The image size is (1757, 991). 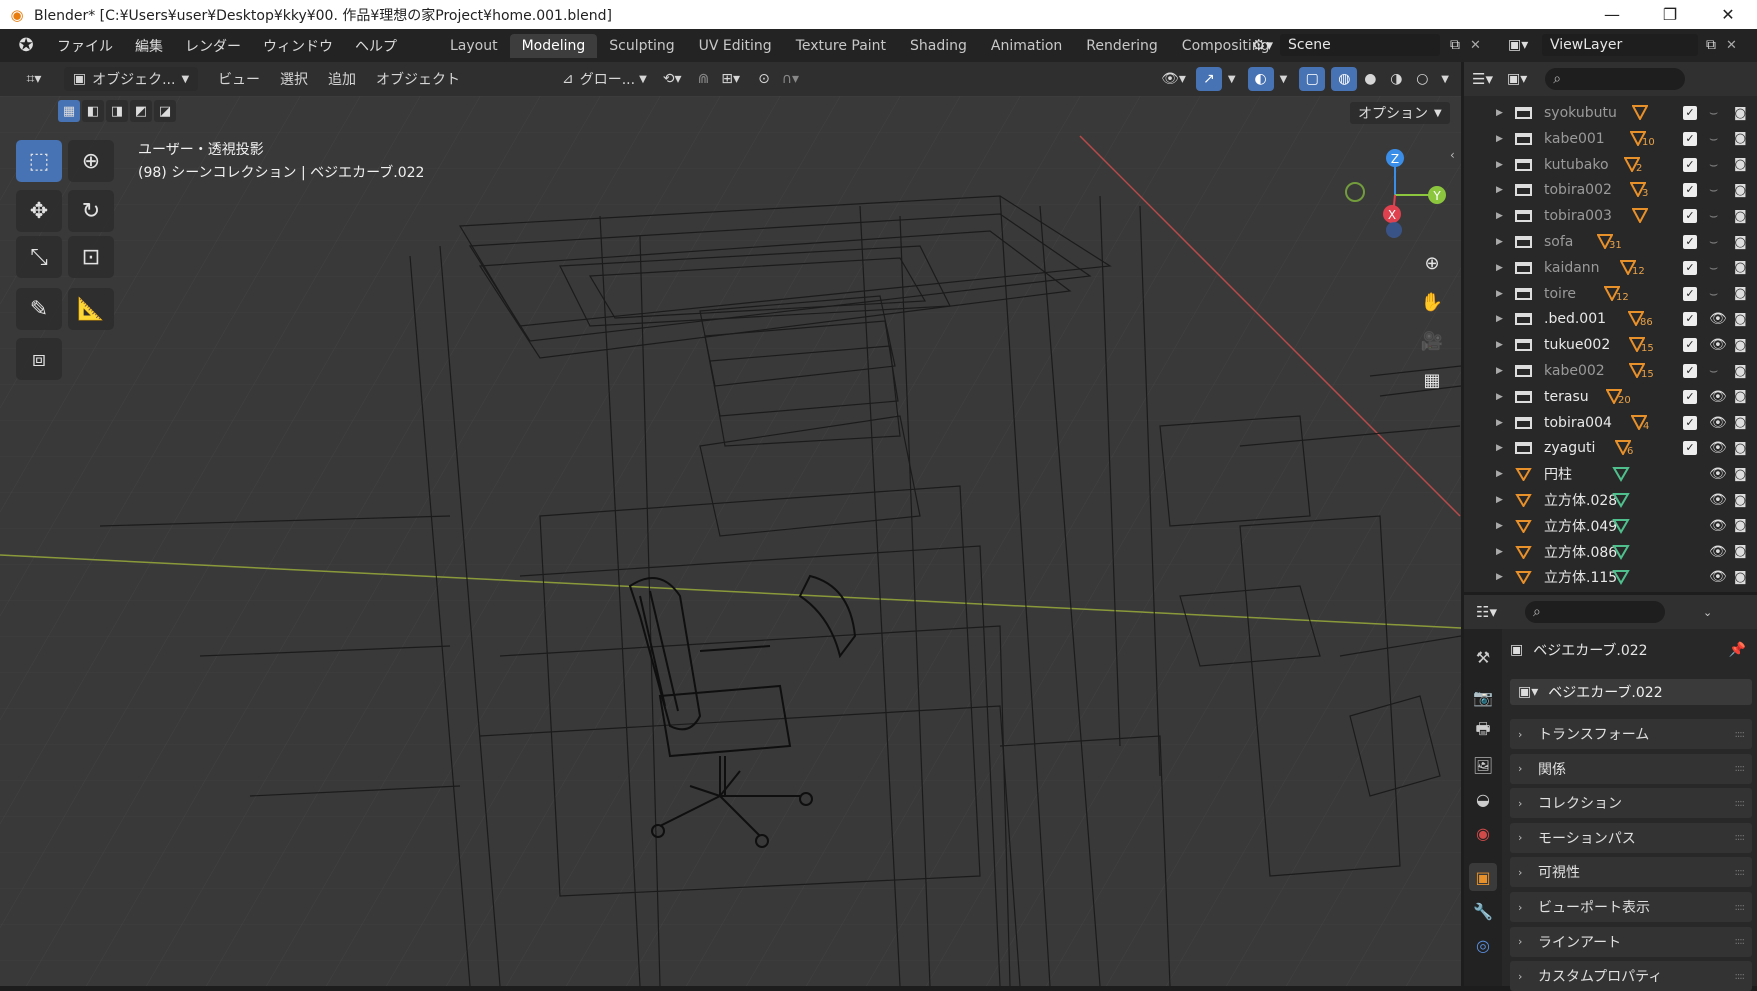 What do you see at coordinates (1422, 79) in the screenshot?
I see `rendered-shading-icon: ○` at bounding box center [1422, 79].